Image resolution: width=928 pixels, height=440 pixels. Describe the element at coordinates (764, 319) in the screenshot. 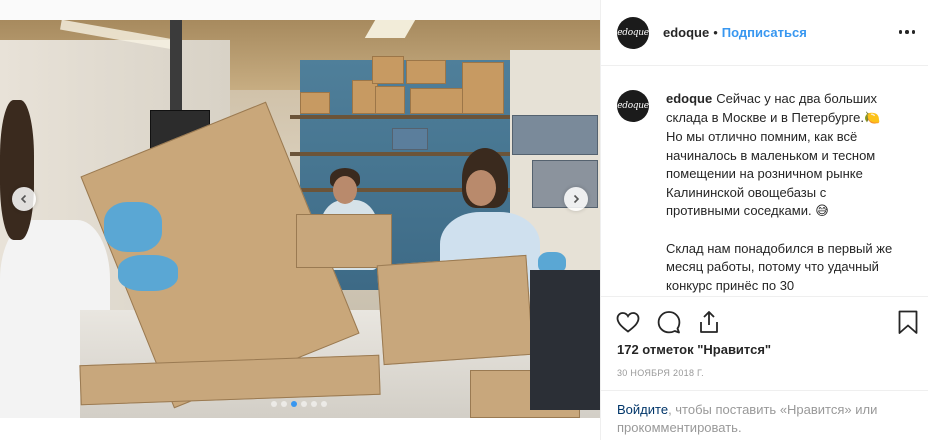

I see `post-actions` at that location.